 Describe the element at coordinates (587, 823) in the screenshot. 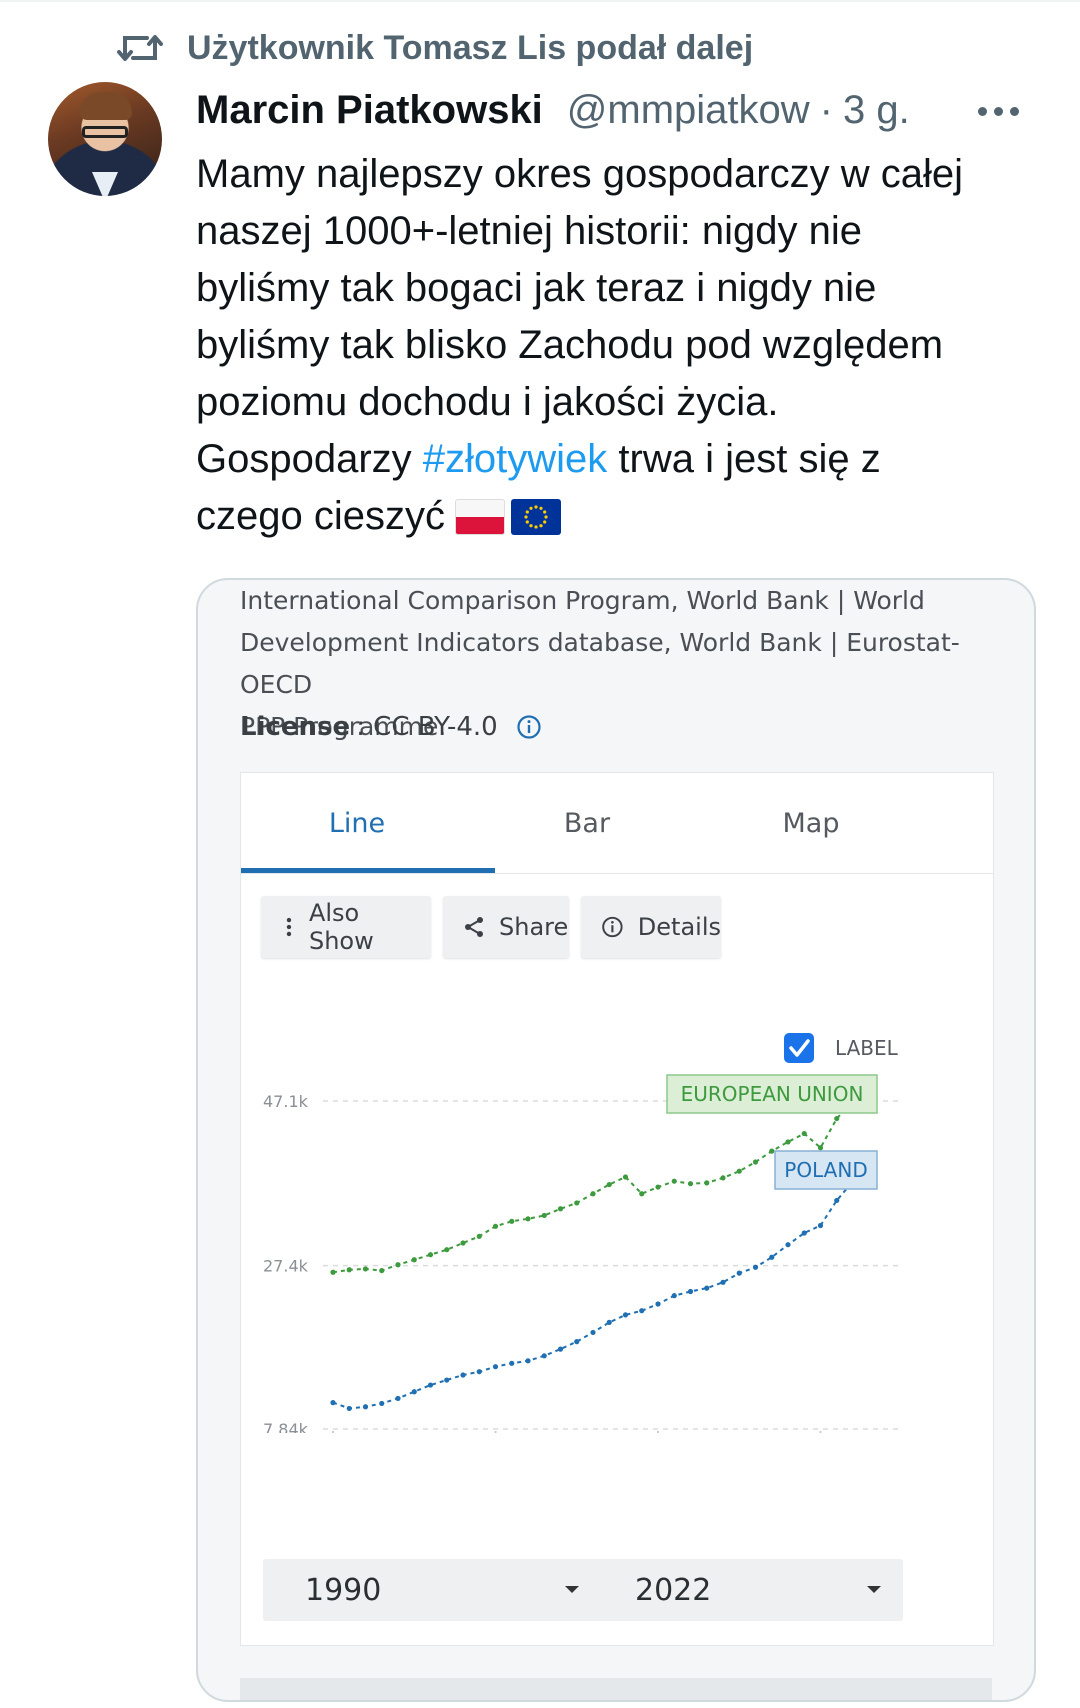

I see `tab-bar: Bar` at that location.